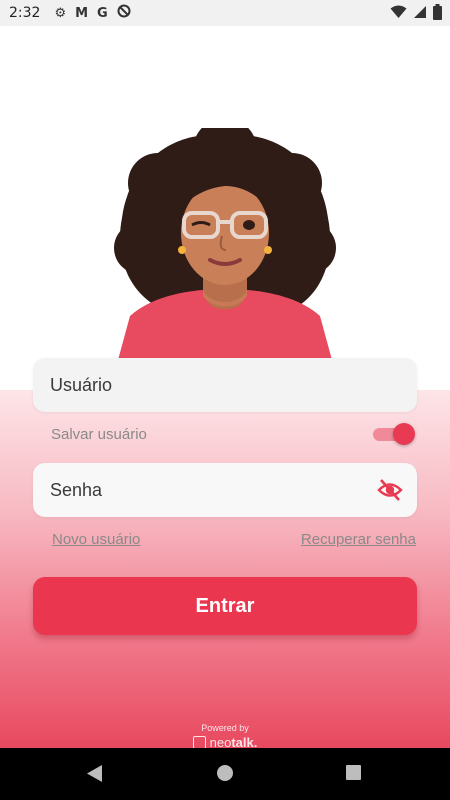 This screenshot has height=800, width=450. What do you see at coordinates (390, 490) in the screenshot?
I see `eye-off-icon` at bounding box center [390, 490].